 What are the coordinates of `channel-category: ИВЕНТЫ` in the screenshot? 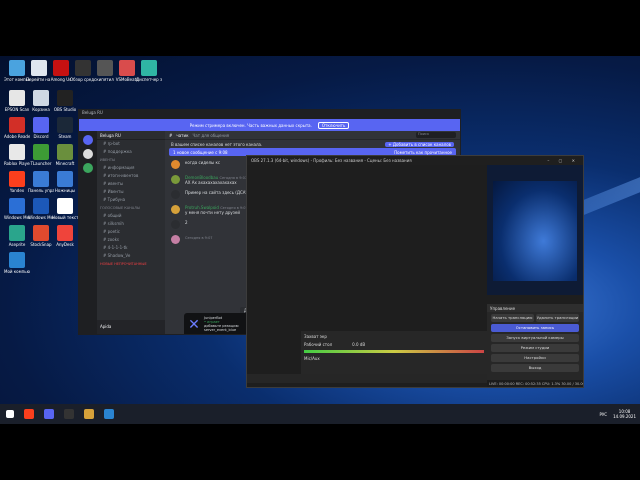 It's located at (131, 160).